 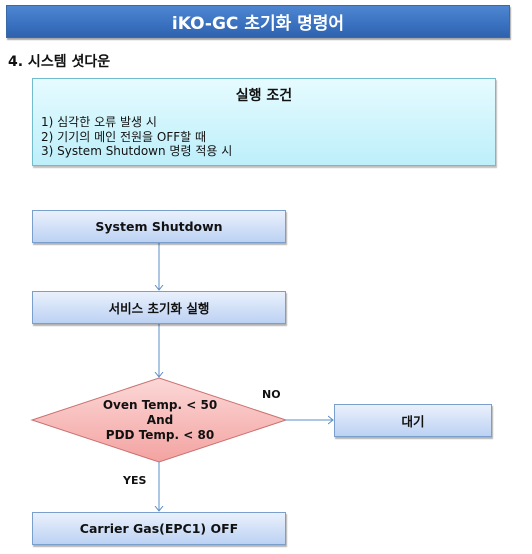 What do you see at coordinates (271, 394) in the screenshot?
I see `edge-label-no: NO` at bounding box center [271, 394].